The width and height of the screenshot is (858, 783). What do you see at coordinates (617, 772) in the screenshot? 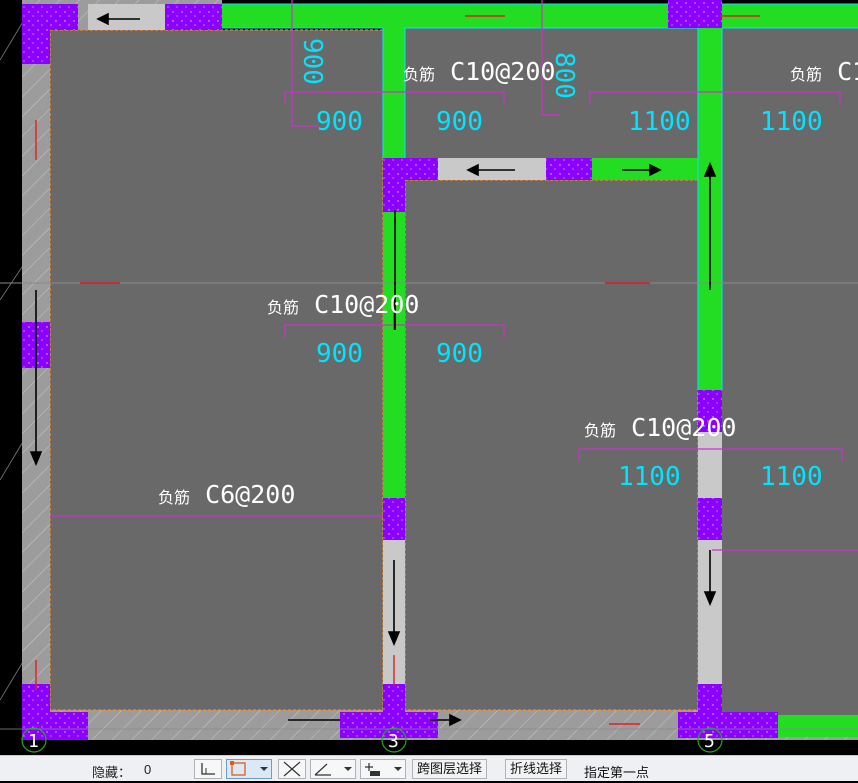
I see `command-prompt: 指定第一点` at bounding box center [617, 772].